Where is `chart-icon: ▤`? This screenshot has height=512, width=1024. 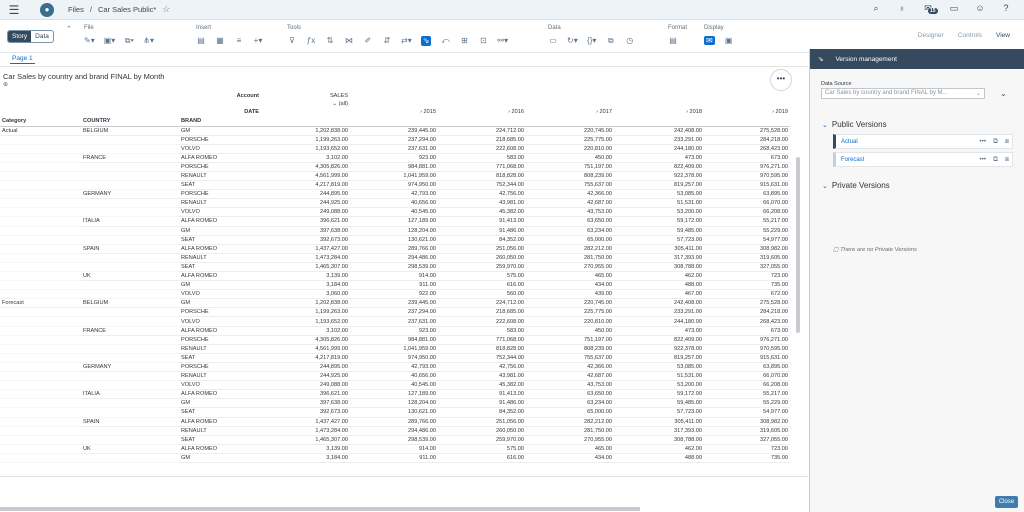
chart-icon: ▤ is located at coordinates (201, 40).